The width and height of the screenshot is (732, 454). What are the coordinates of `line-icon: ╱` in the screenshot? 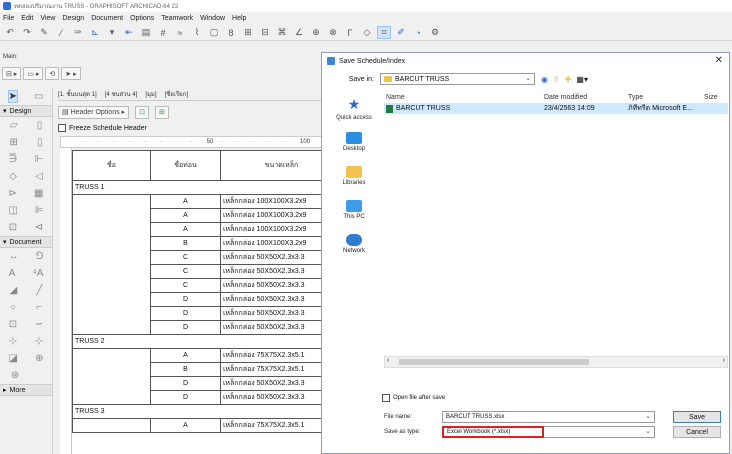 It's located at (39, 290).